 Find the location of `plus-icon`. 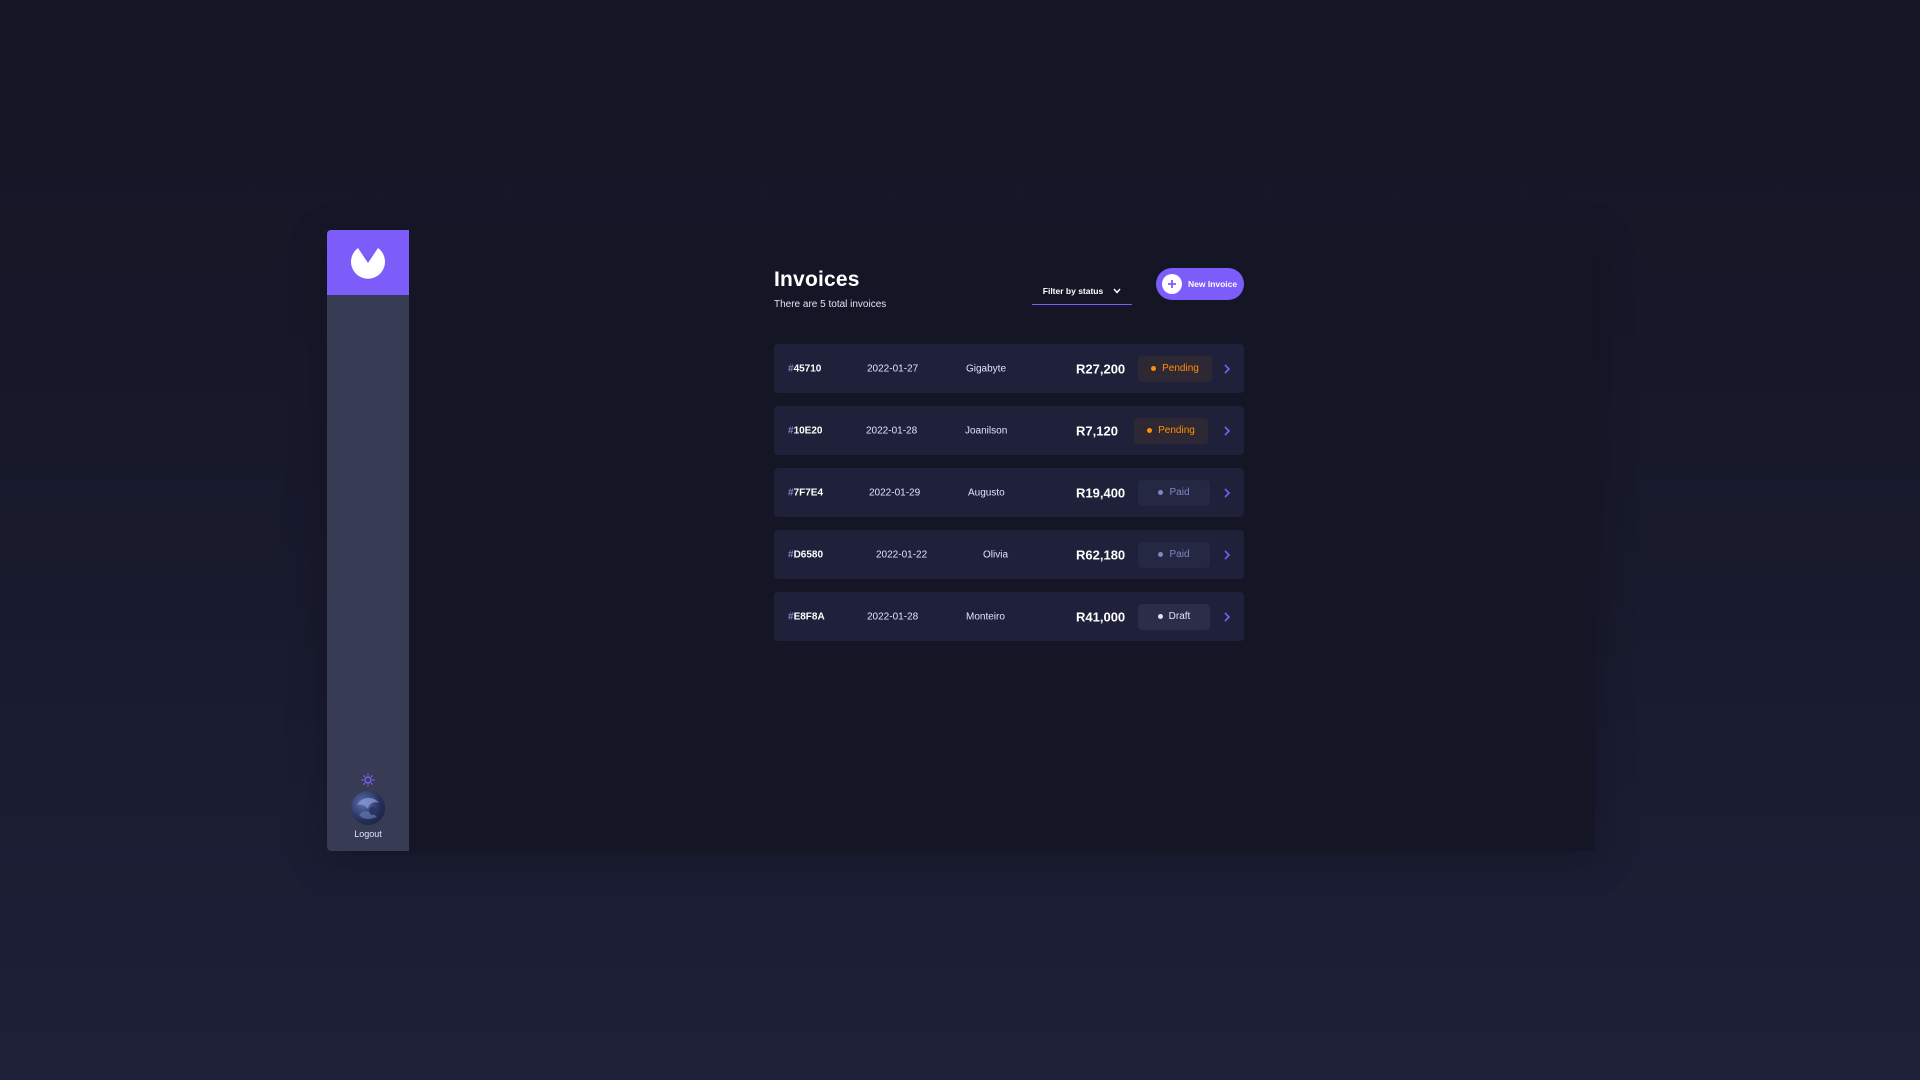

plus-icon is located at coordinates (1172, 284).